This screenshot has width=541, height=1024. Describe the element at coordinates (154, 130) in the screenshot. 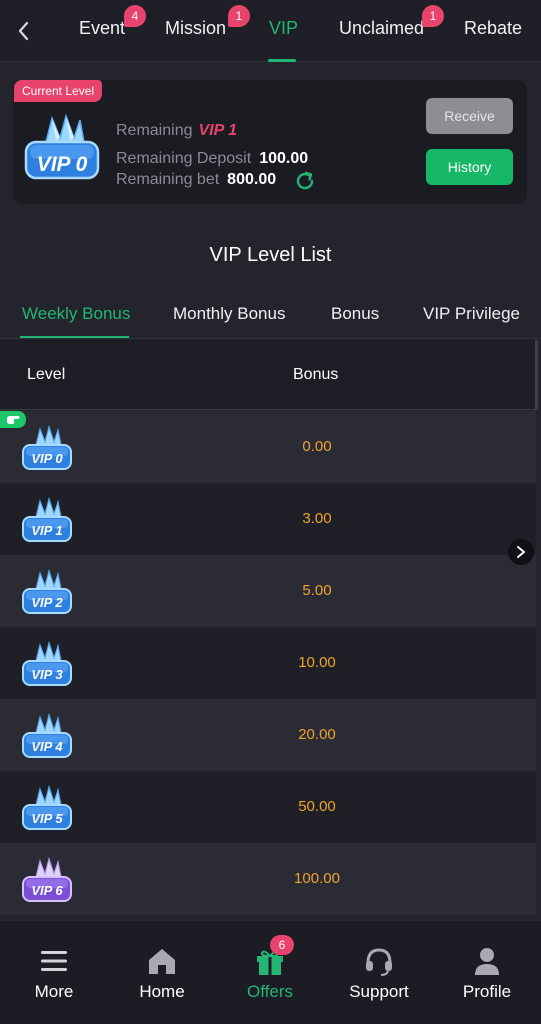

I see `remaining-label: Remaining` at that location.